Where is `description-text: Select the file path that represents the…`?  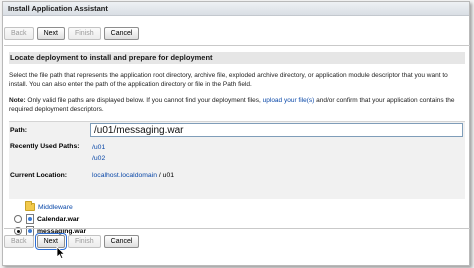
description-text: Select the file path that represents the… is located at coordinates (228, 80).